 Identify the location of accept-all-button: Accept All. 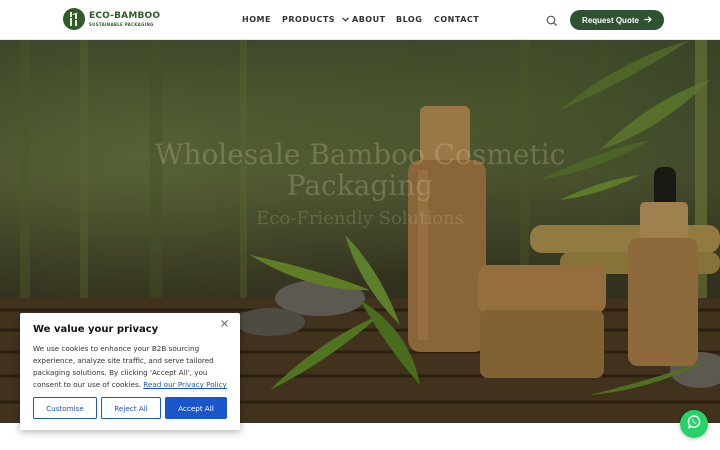
(196, 408).